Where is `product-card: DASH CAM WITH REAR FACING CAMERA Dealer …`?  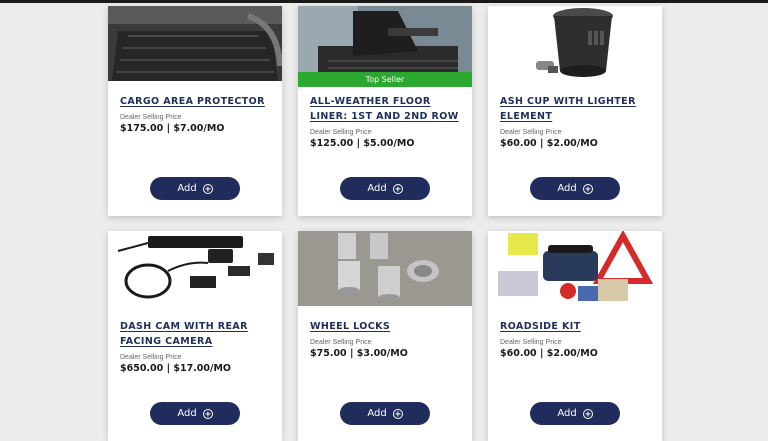 product-card: DASH CAM WITH REAR FACING CAMERA Dealer … is located at coordinates (195, 336).